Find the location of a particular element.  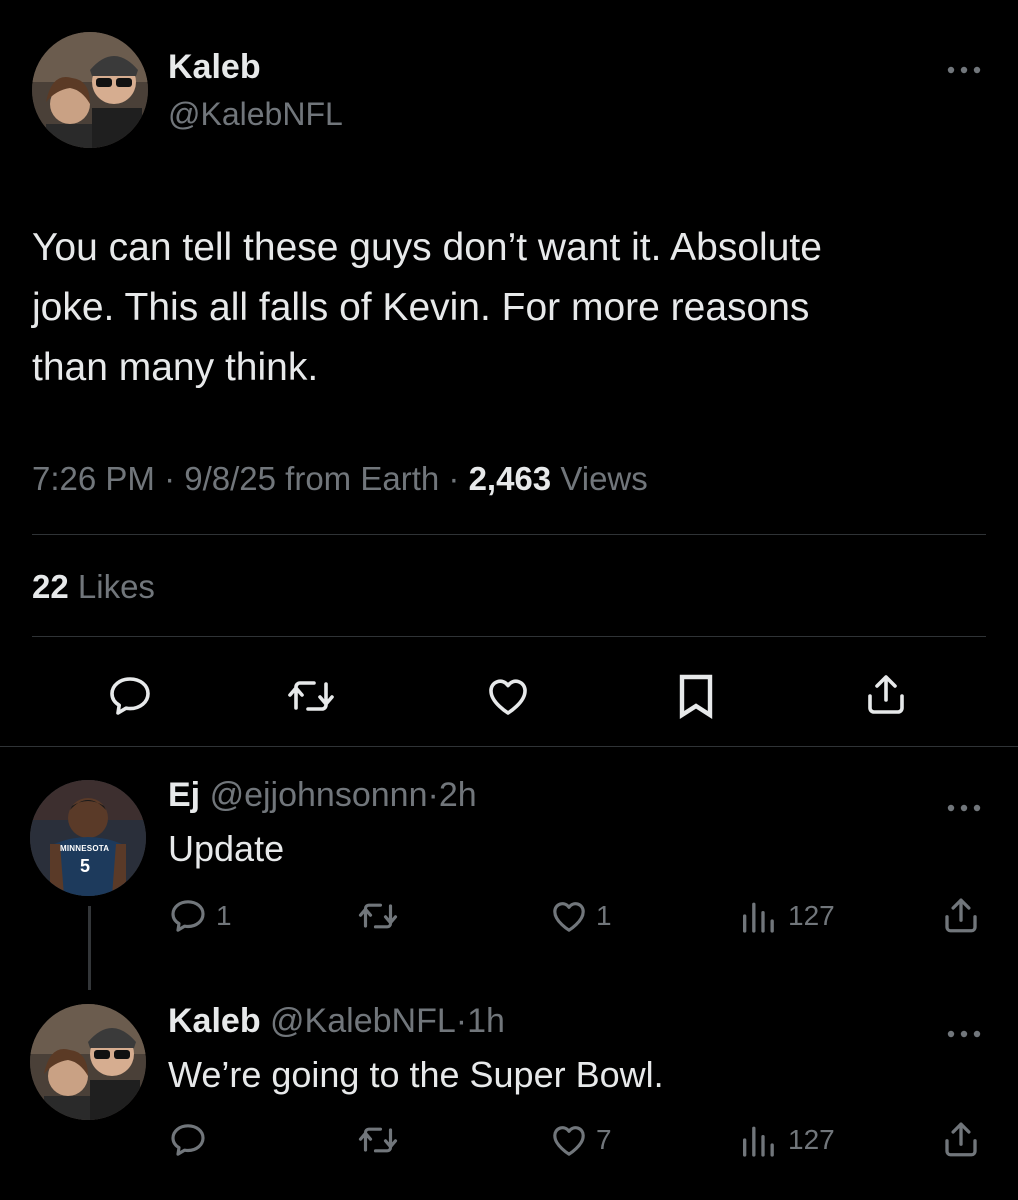

reply-age: 2h is located at coordinates (458, 795).